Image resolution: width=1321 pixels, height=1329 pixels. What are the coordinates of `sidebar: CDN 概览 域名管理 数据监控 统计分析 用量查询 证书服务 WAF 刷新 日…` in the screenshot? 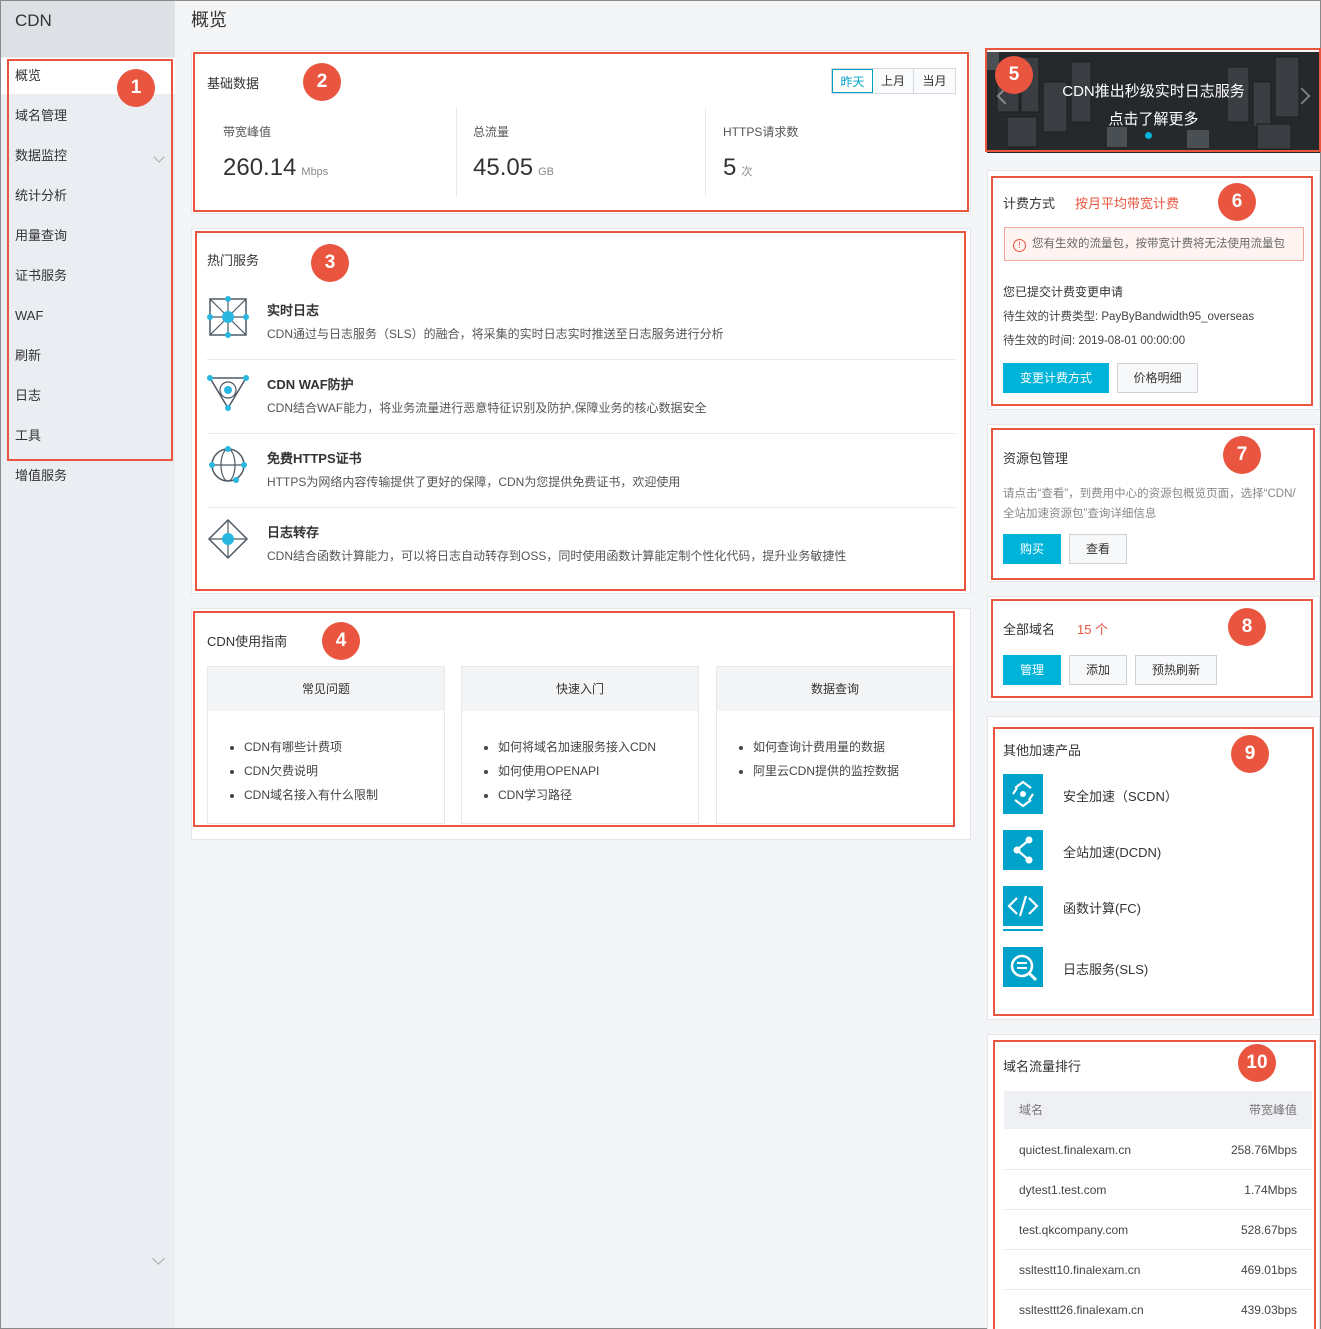 It's located at (88, 664).